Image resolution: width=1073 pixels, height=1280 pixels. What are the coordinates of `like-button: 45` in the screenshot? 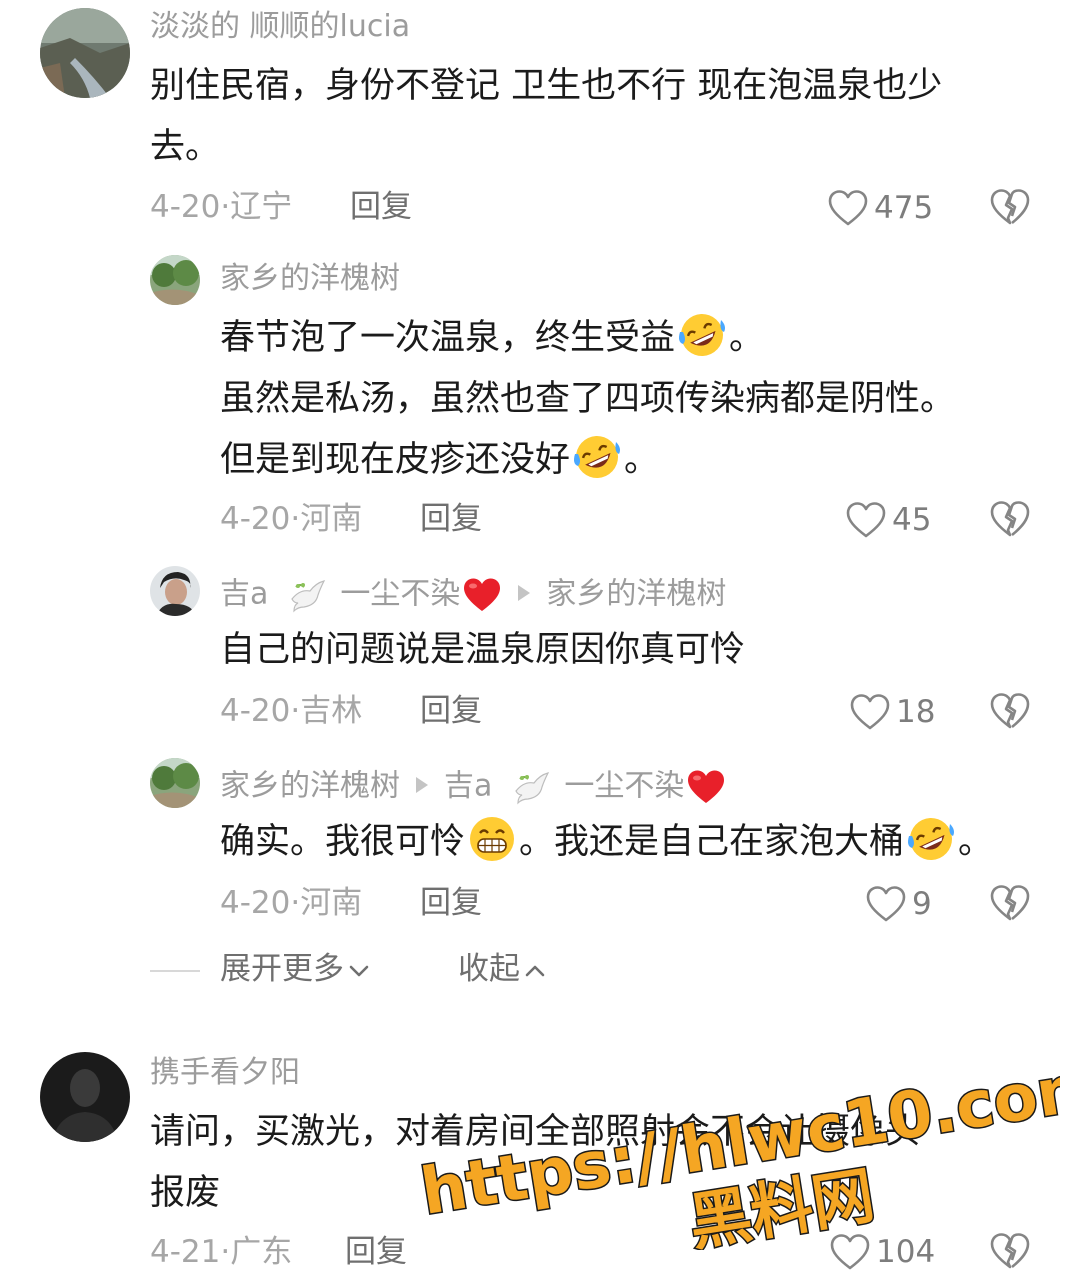 It's located at (888, 520).